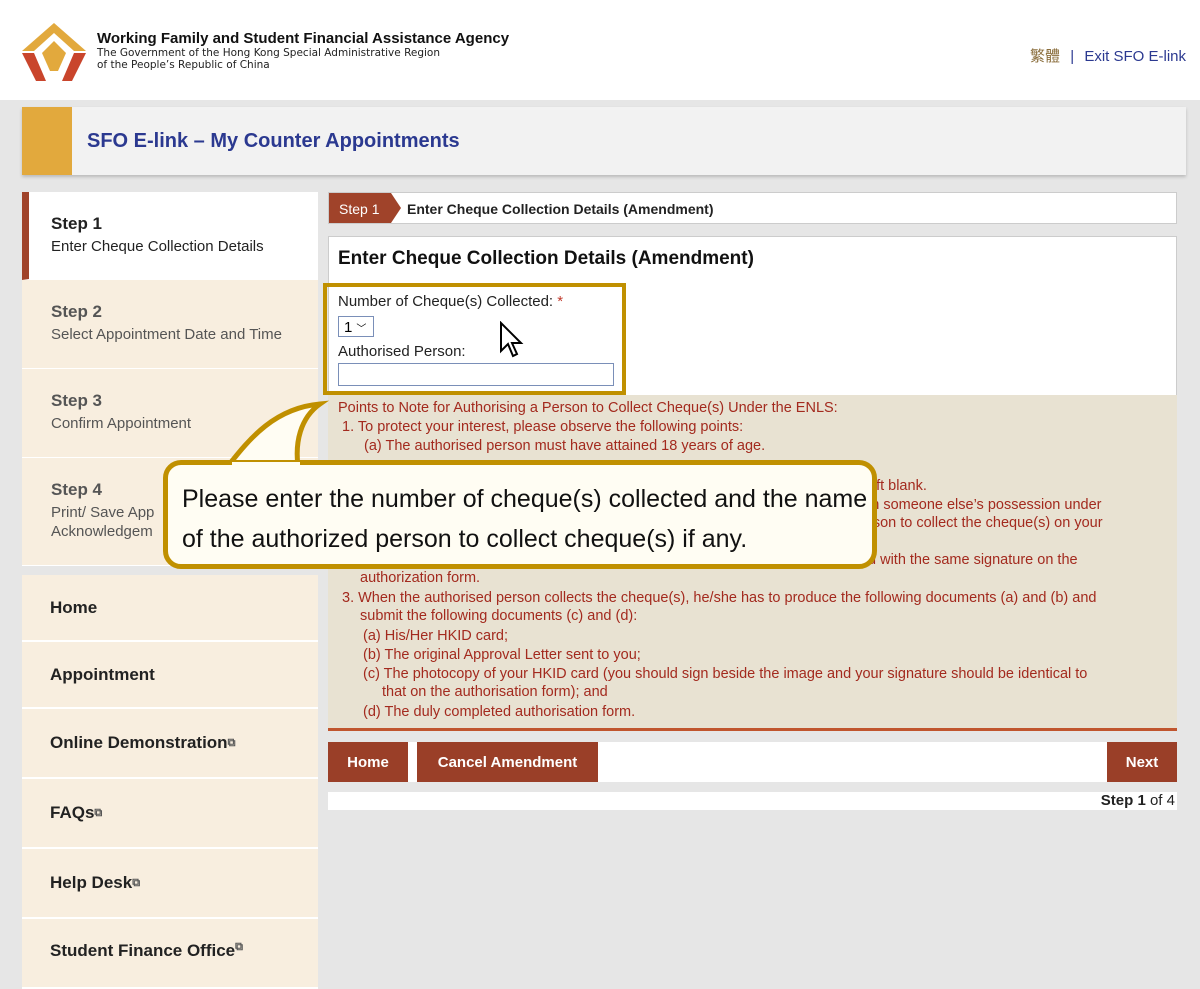 The image size is (1200, 989). Describe the element at coordinates (72, 812) in the screenshot. I see `nav-label: FAQs` at that location.